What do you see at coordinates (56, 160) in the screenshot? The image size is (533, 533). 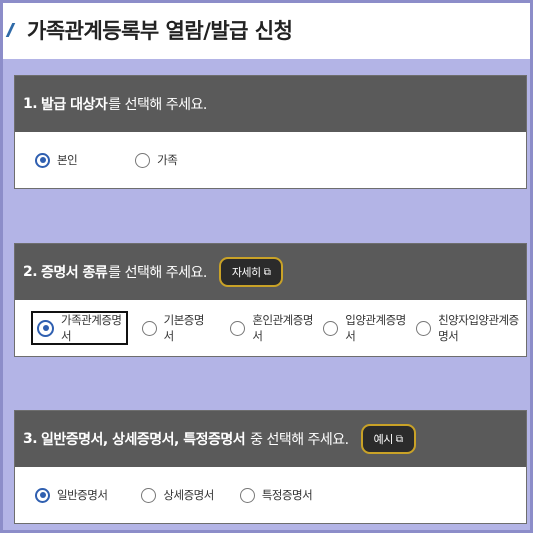 I see `radio-option-self: 본인` at bounding box center [56, 160].